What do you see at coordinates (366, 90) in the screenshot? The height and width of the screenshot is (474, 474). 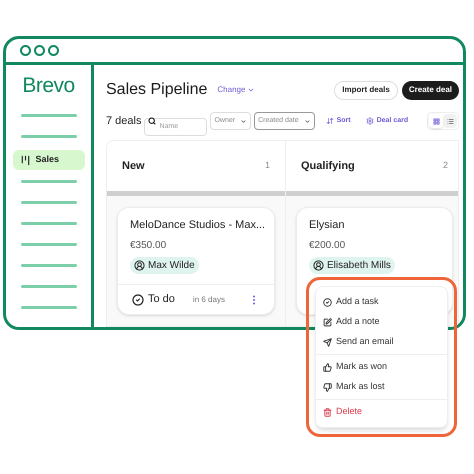 I see `import-deals-button: Import deals` at bounding box center [366, 90].